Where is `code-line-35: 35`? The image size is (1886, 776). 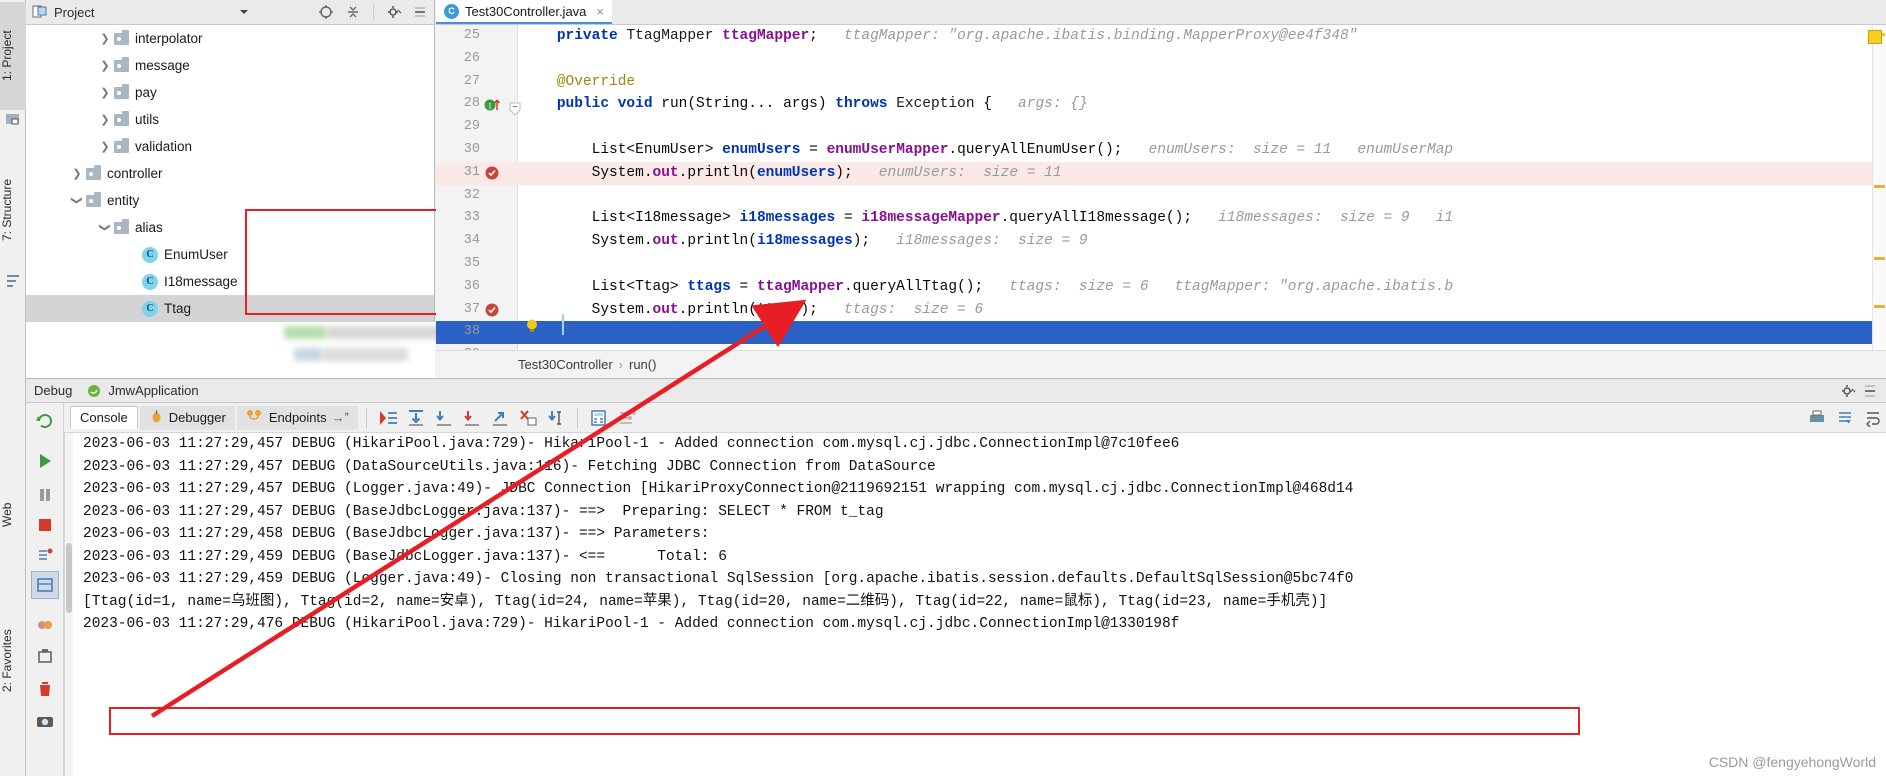
code-line-35: 35 is located at coordinates (1161, 264).